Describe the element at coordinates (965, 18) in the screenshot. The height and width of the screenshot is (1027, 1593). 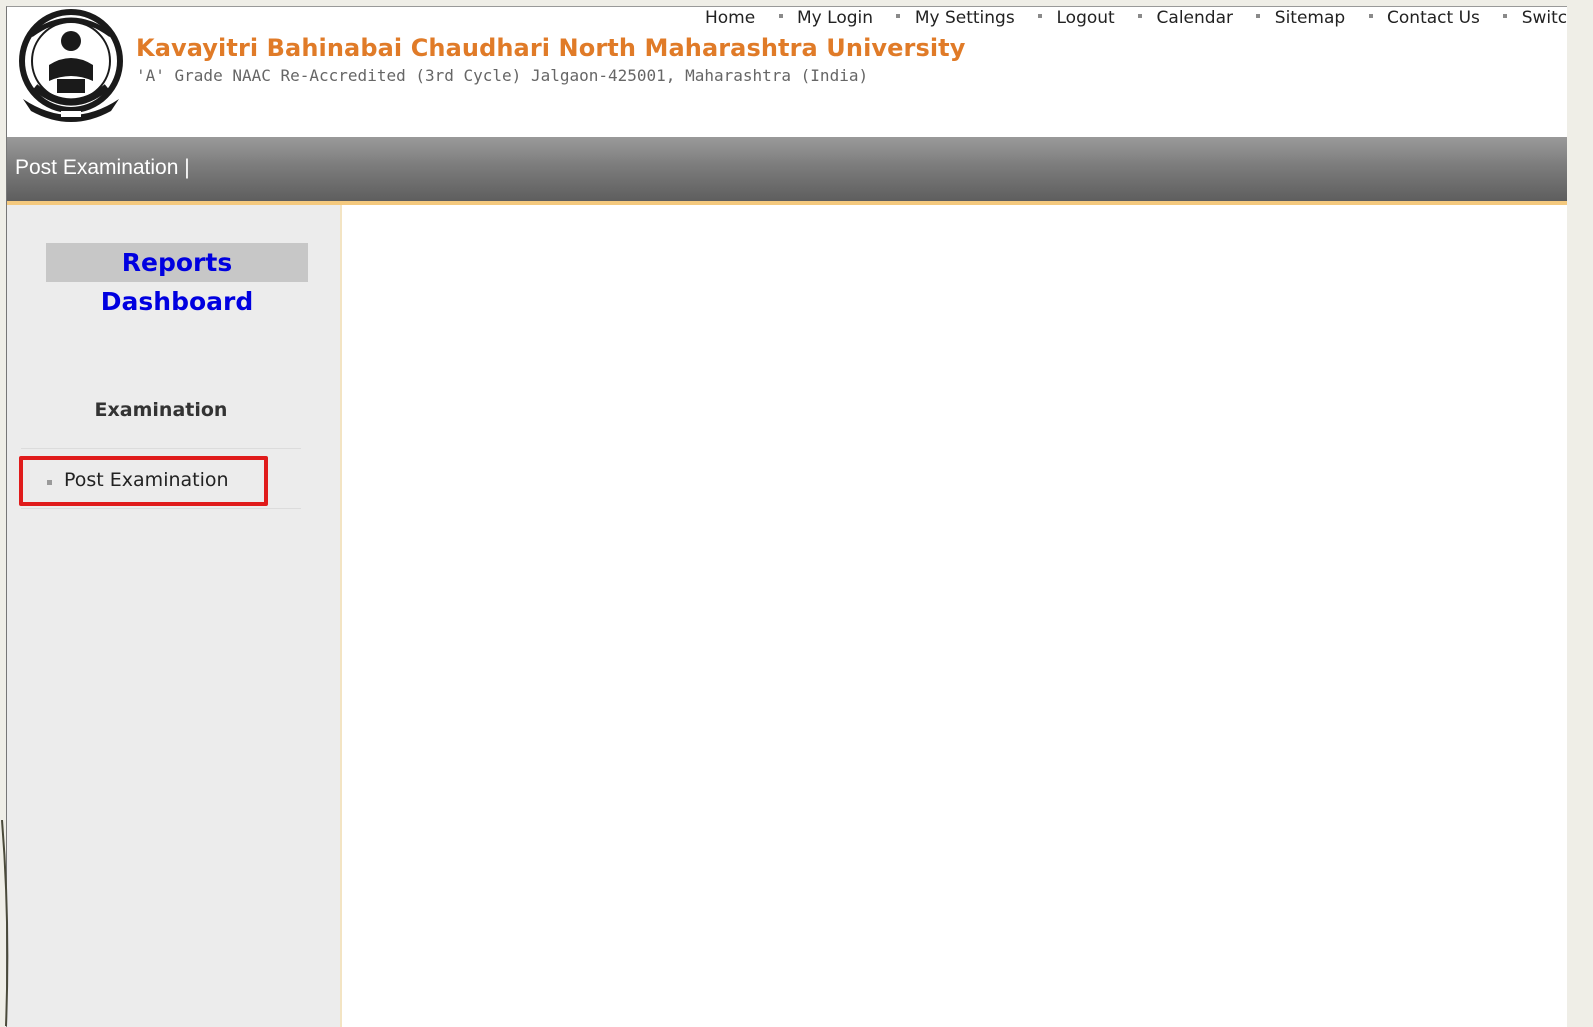
I see `nav-link-my-settings: My Settings` at that location.